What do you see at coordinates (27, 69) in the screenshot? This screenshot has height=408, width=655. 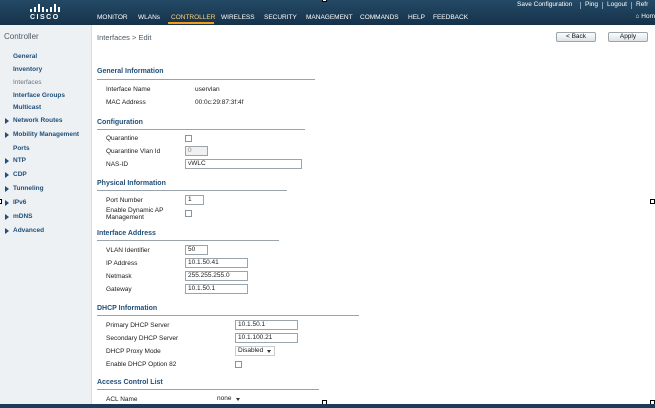 I see `sidebar-item-inventory: Inventory` at bounding box center [27, 69].